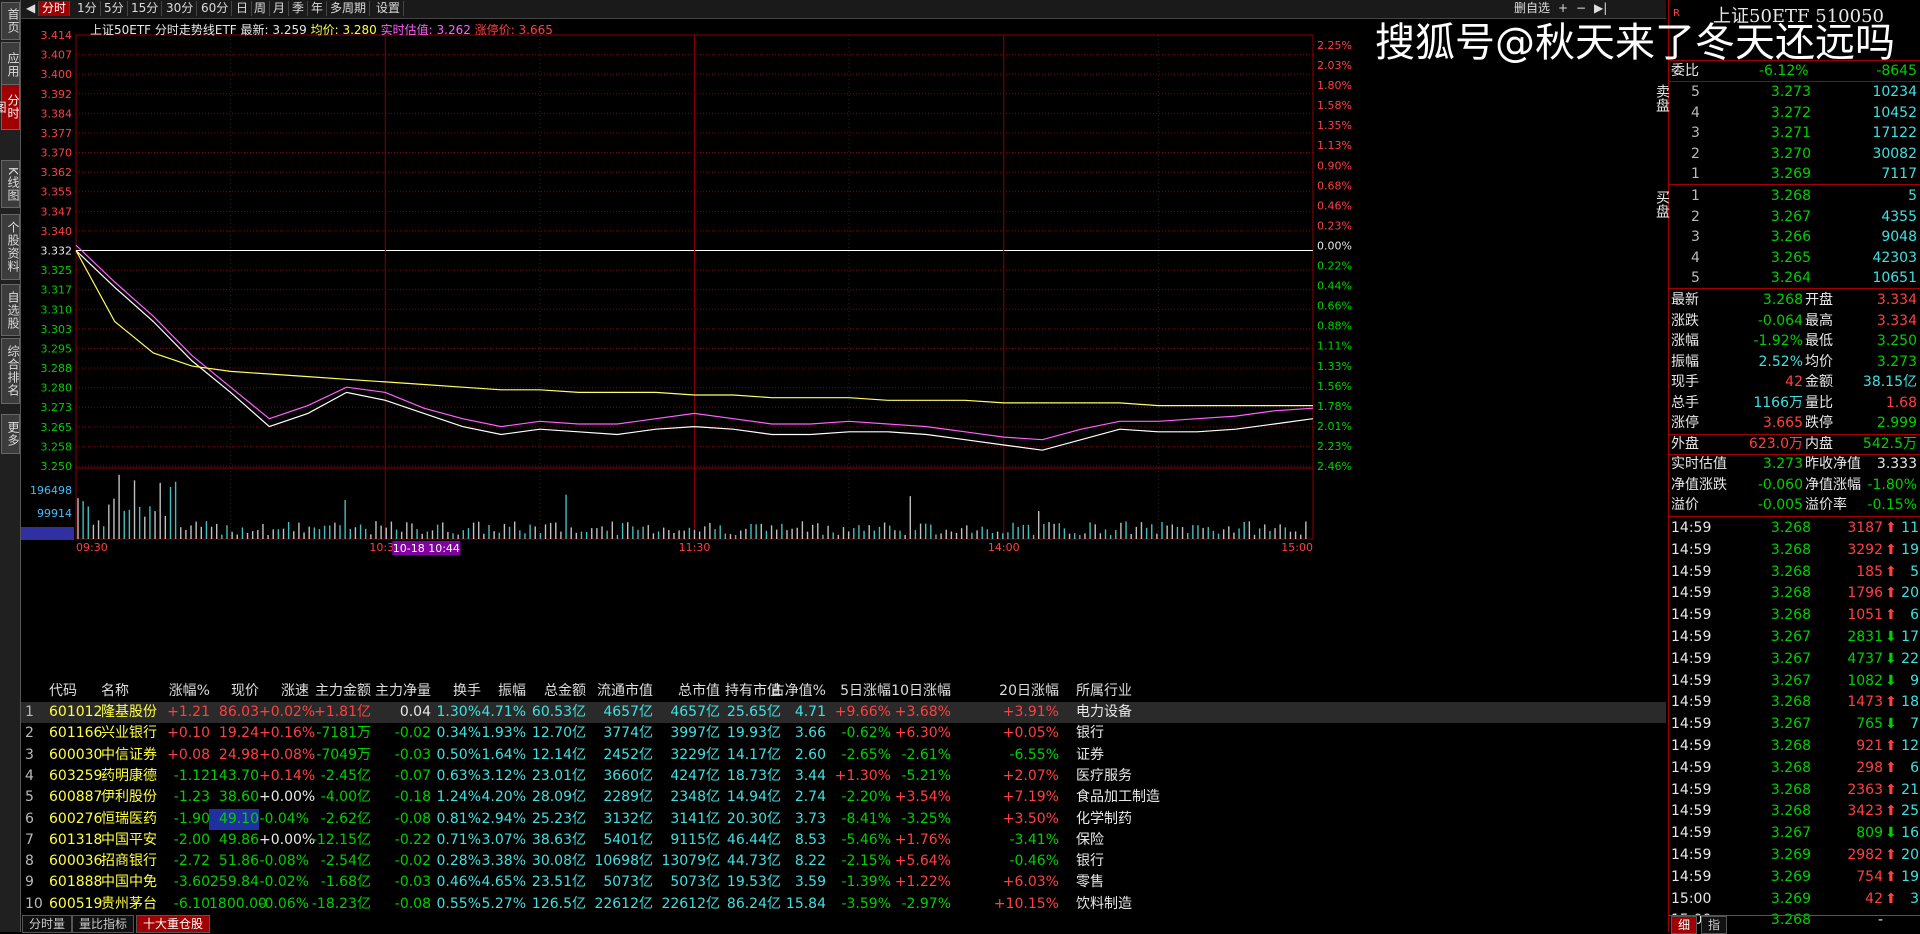 The height and width of the screenshot is (934, 1920). I want to click on tab-quarter: 季, so click(299, 8).